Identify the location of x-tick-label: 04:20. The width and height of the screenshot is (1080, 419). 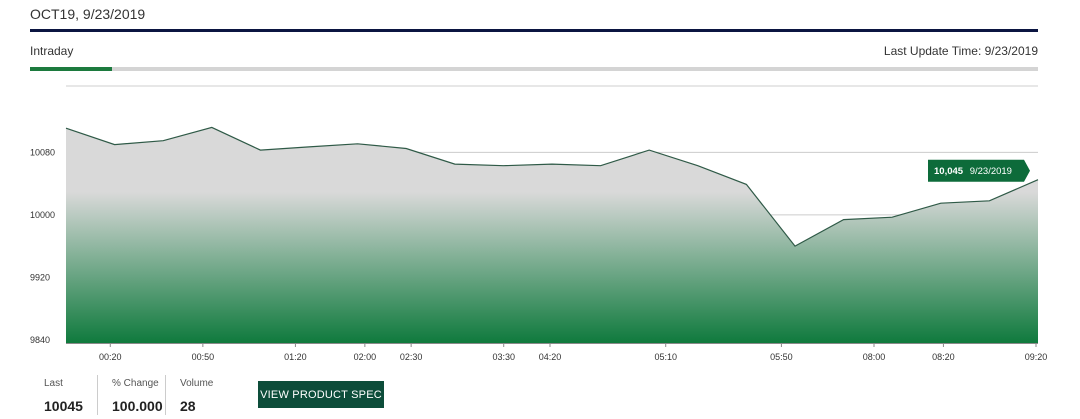
(550, 357).